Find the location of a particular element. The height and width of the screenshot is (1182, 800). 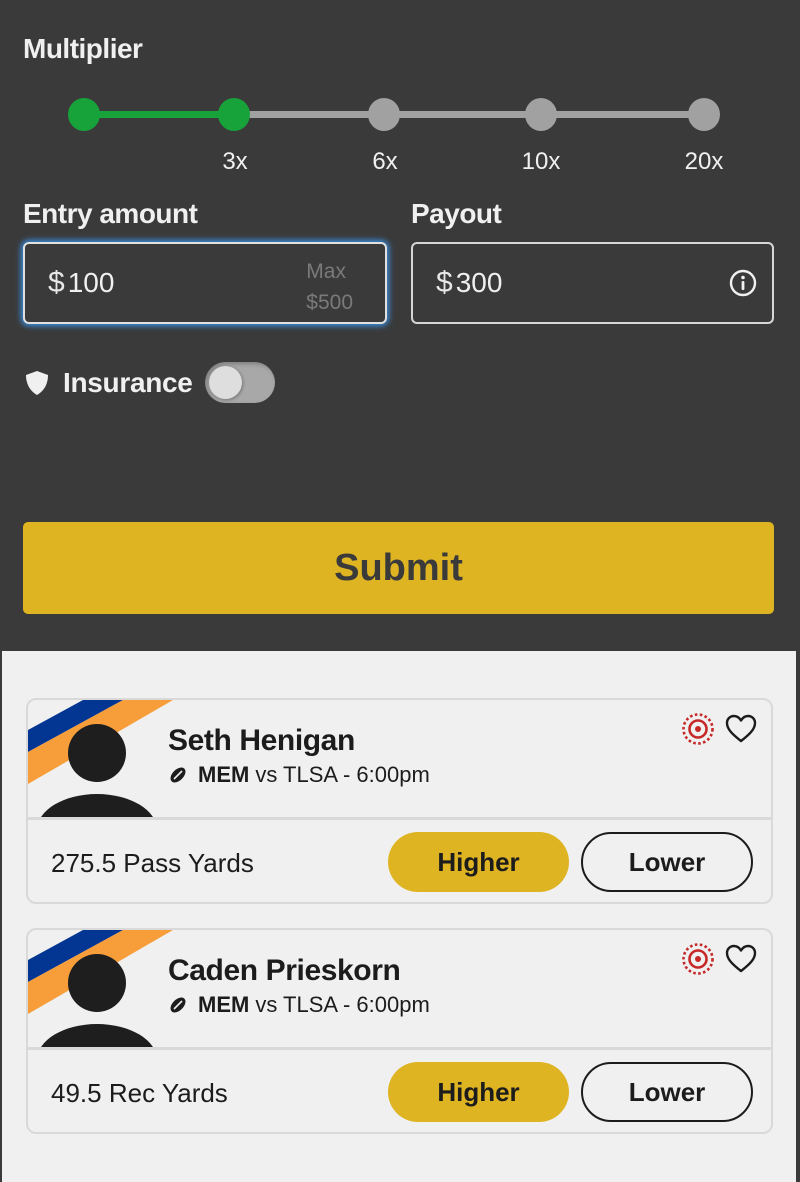

shield-icon is located at coordinates (37, 382).